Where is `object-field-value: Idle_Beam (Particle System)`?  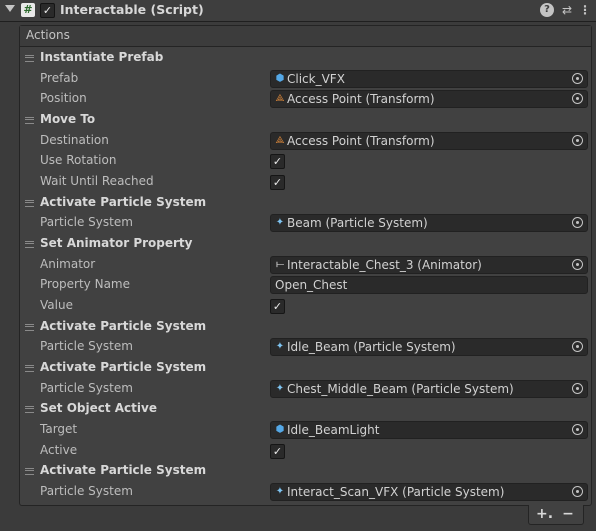 object-field-value: Idle_Beam (Particle System) is located at coordinates (371, 347).